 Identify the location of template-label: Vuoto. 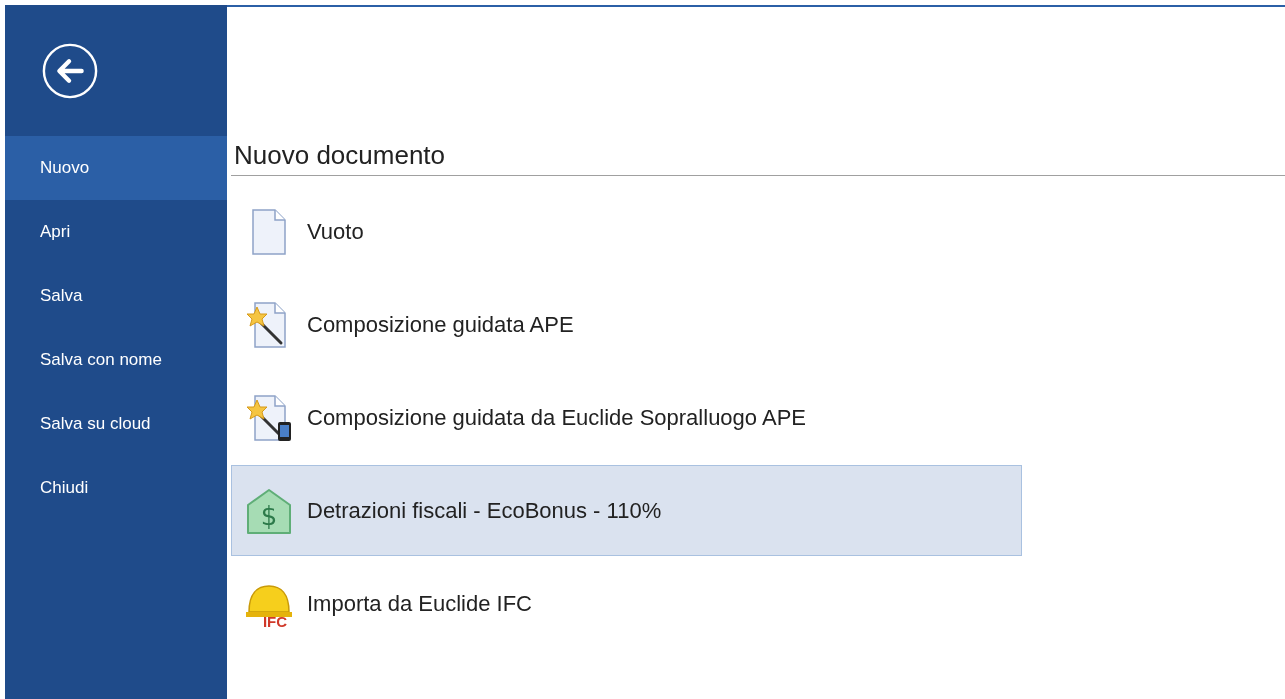
(335, 231).